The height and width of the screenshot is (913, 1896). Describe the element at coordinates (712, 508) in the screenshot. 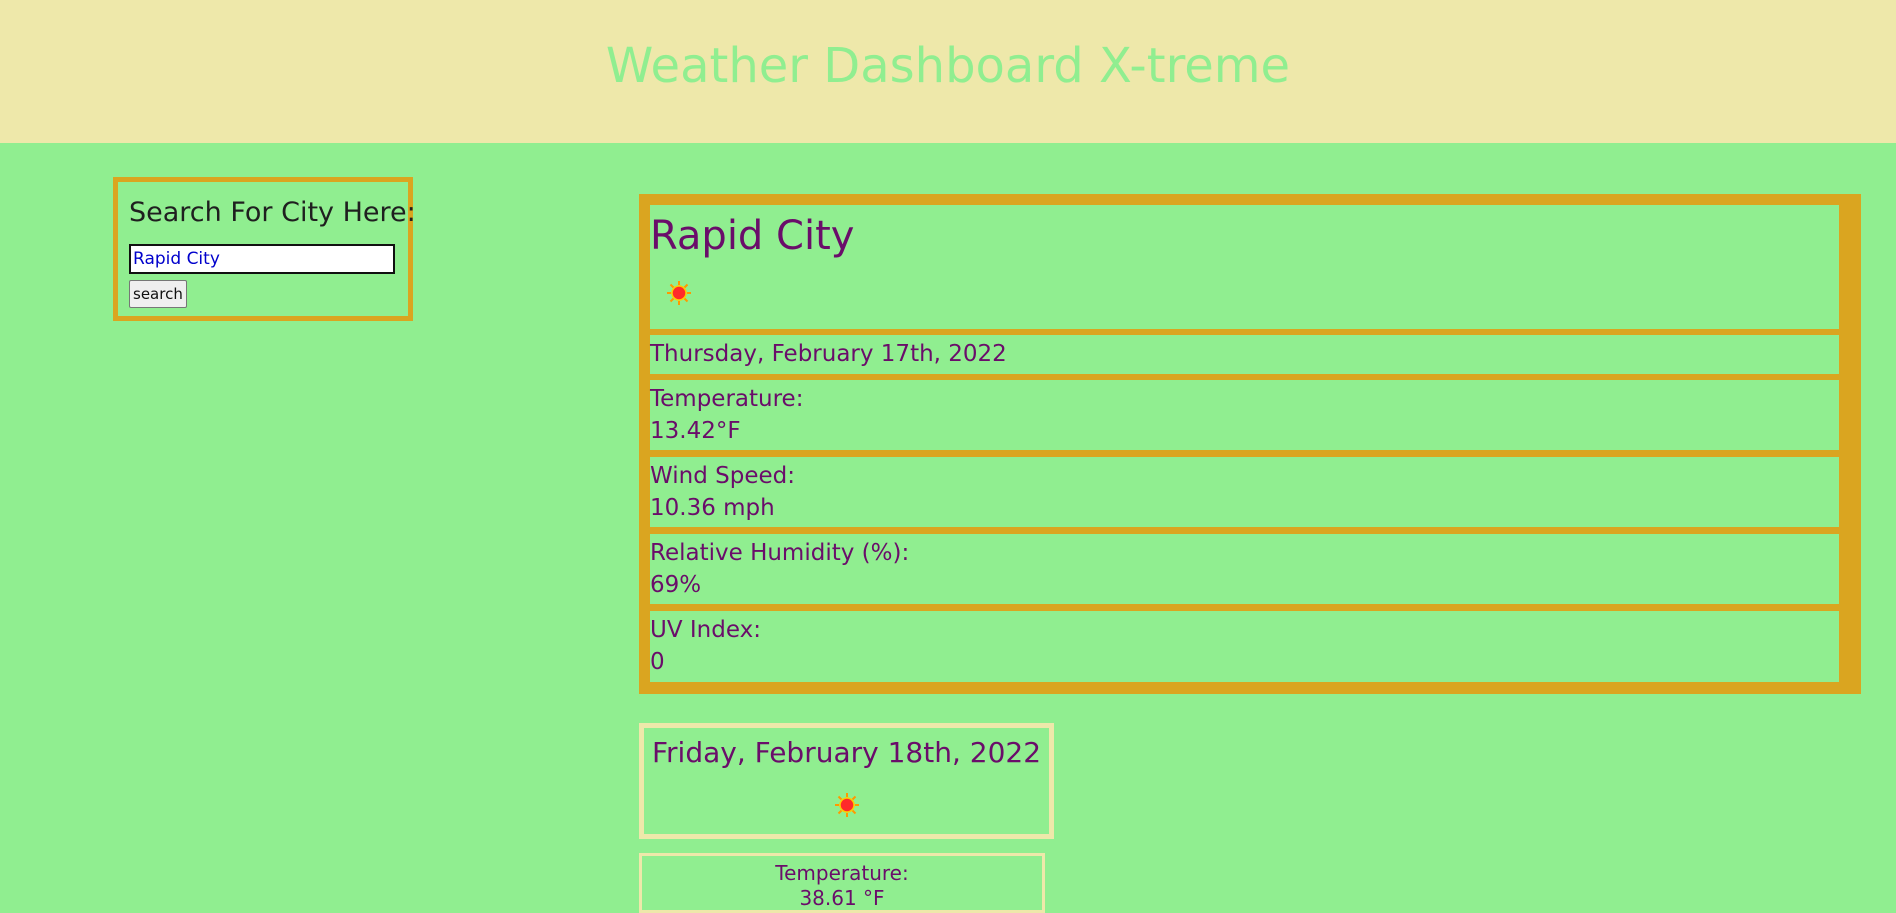

I see `wind-speed-value: 10.36 mph` at that location.